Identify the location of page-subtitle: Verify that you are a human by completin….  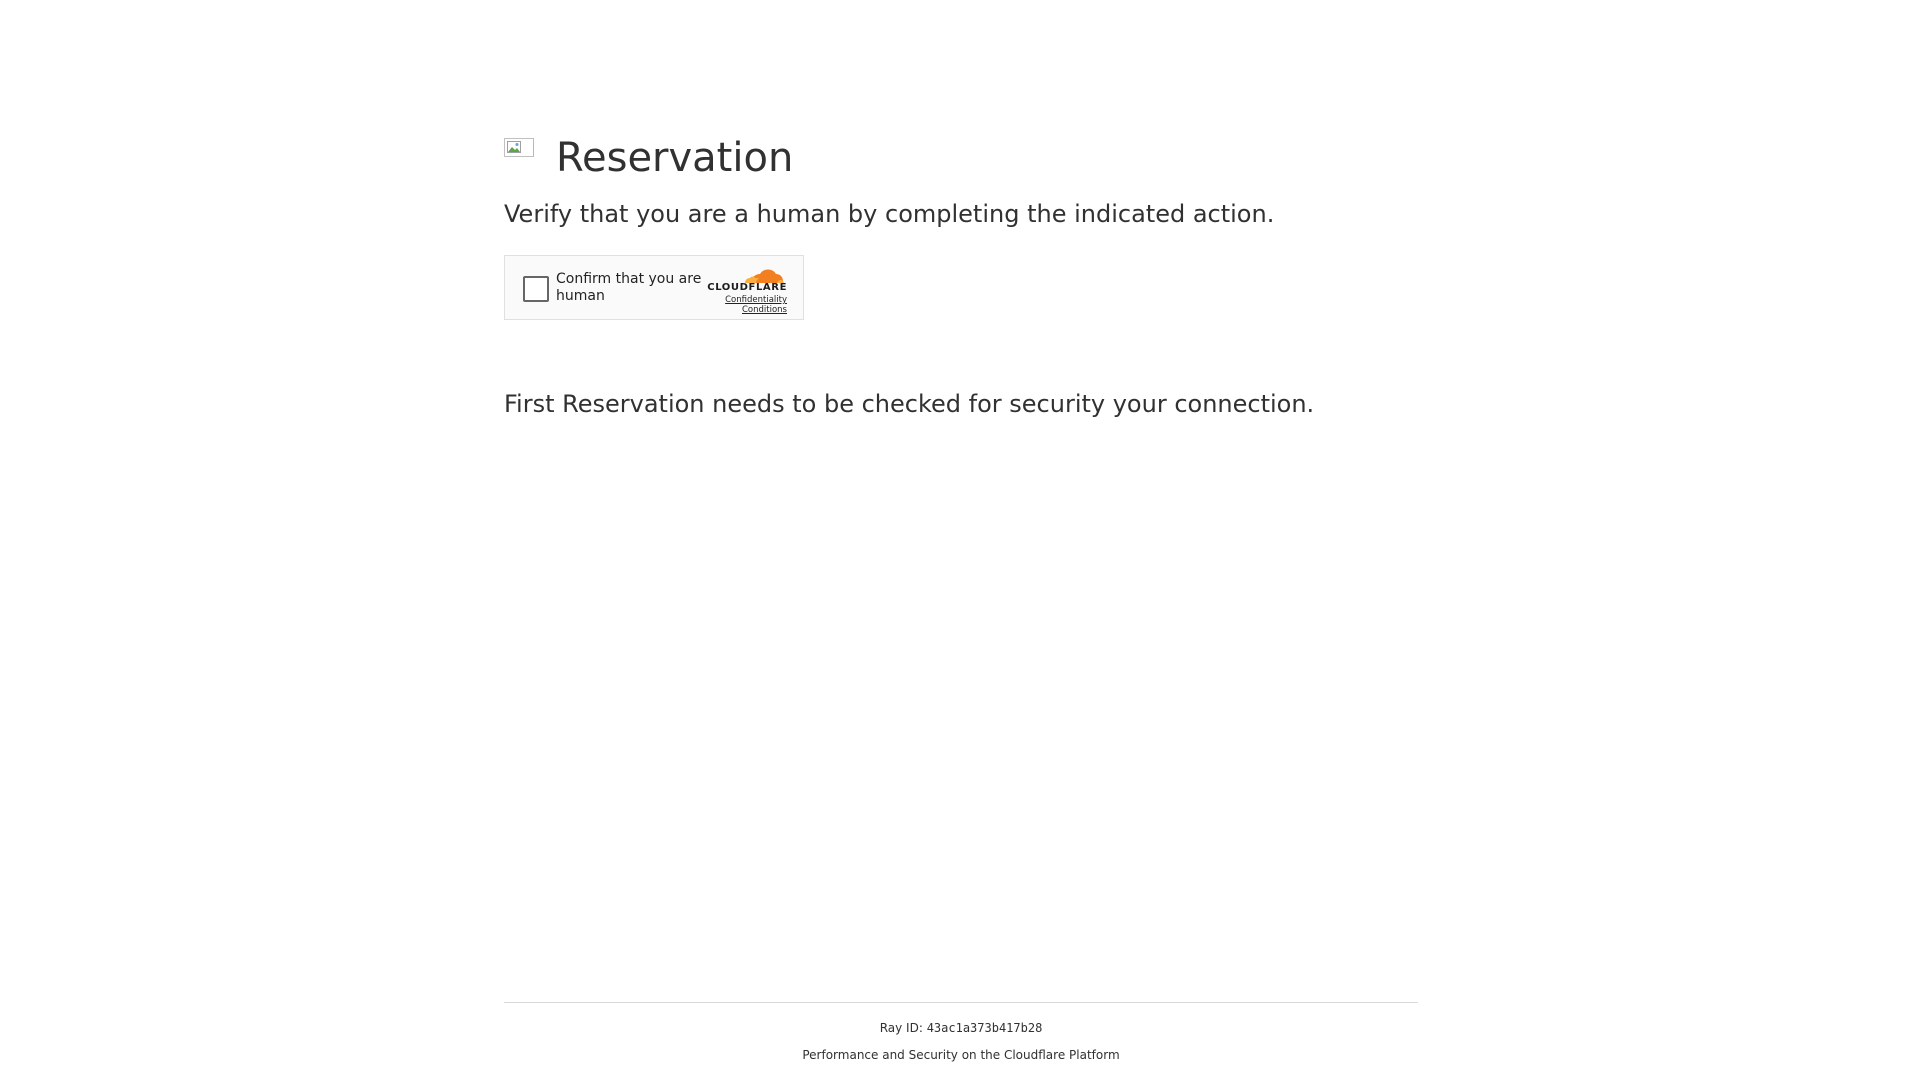
(889, 214).